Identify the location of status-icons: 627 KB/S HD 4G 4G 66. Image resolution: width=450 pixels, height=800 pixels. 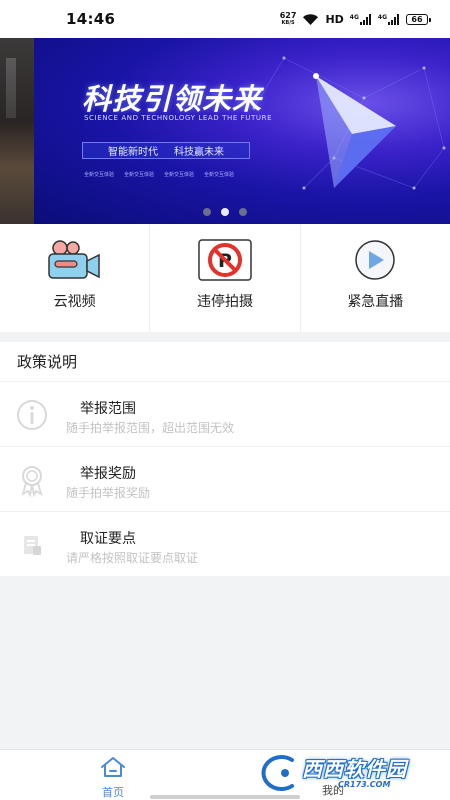
(355, 19).